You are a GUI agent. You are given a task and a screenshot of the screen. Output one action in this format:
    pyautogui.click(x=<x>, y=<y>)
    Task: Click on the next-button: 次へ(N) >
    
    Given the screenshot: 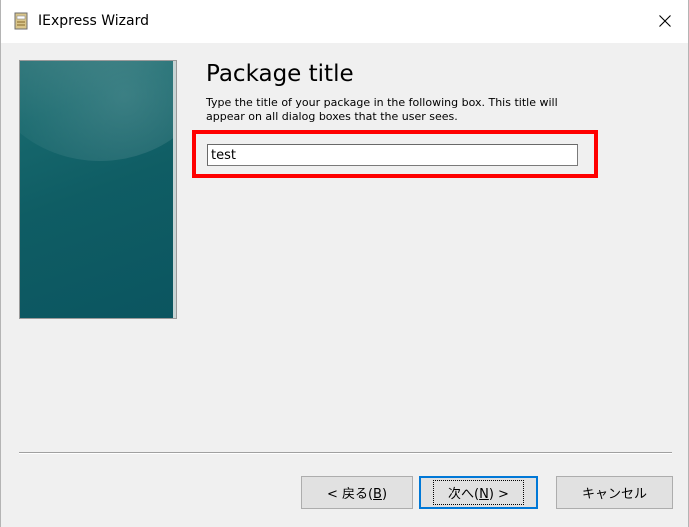 What is the action you would take?
    pyautogui.click(x=478, y=492)
    